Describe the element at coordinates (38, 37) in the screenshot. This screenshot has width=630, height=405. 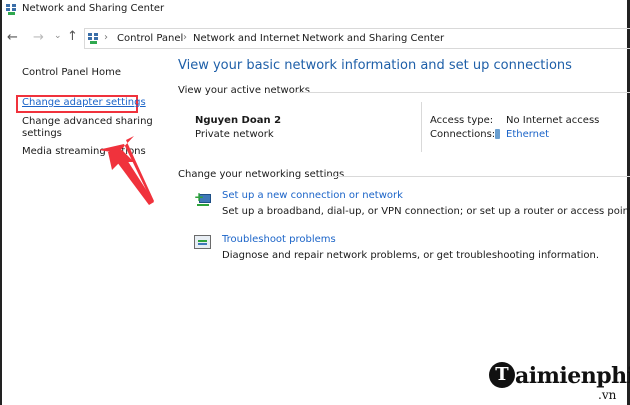
I see `forward-button: →` at that location.